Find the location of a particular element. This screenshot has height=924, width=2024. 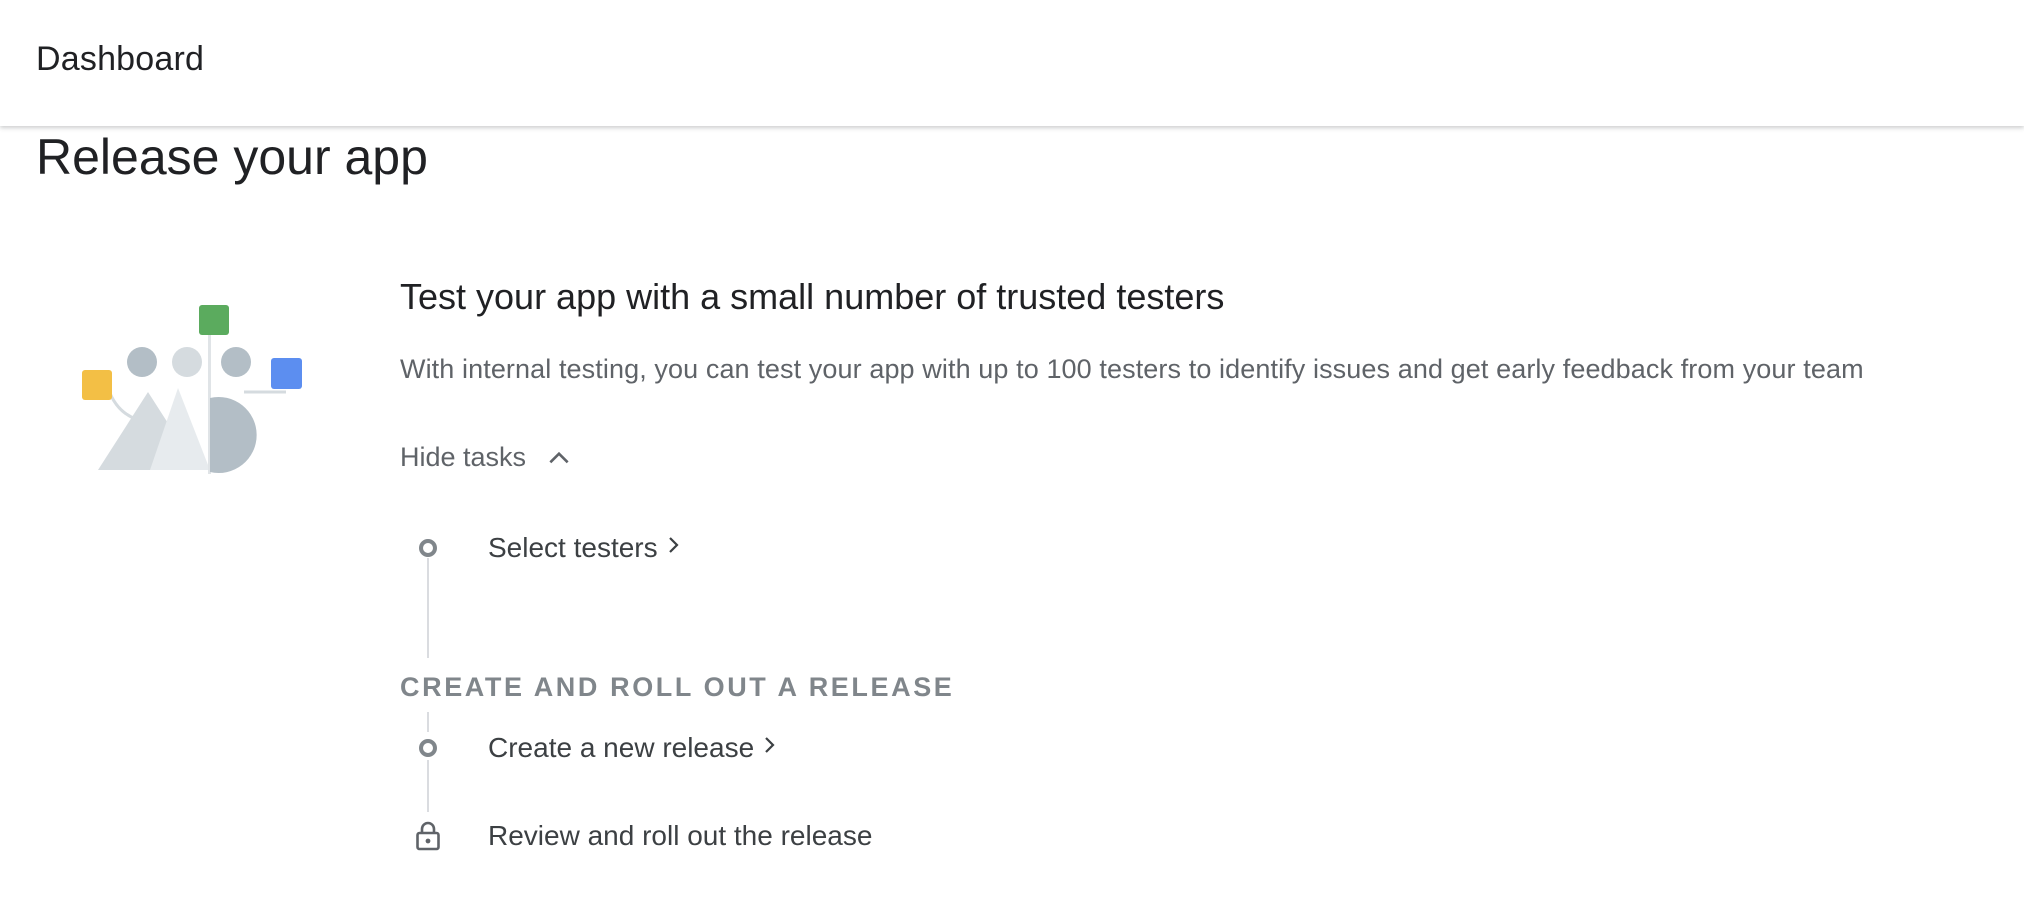

testers-illustration is located at coordinates (193, 390).